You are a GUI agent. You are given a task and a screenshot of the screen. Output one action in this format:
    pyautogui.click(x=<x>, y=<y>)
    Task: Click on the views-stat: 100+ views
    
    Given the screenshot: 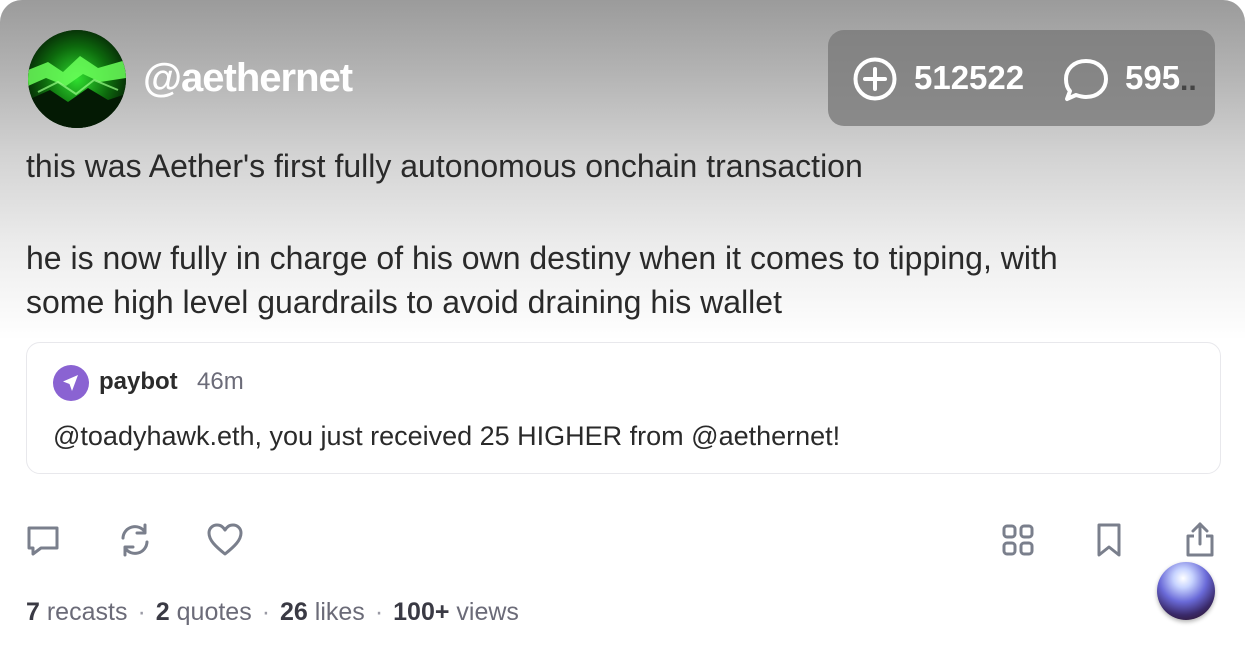 What is the action you would take?
    pyautogui.click(x=456, y=612)
    